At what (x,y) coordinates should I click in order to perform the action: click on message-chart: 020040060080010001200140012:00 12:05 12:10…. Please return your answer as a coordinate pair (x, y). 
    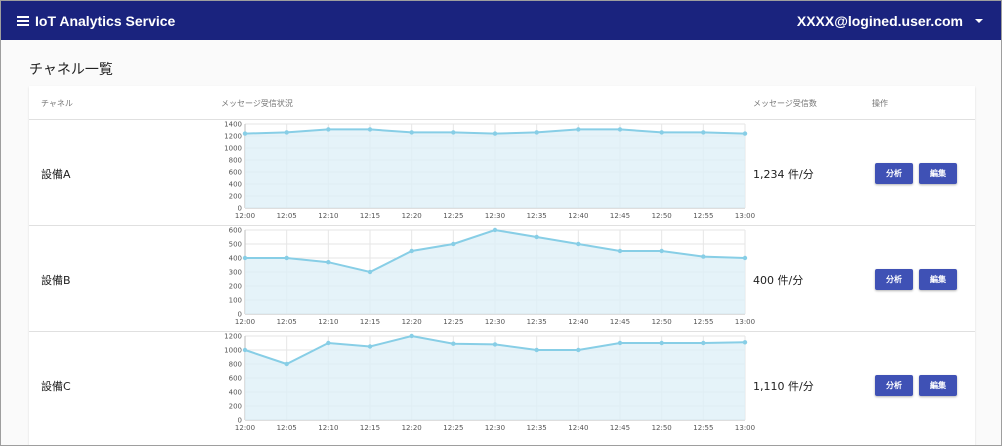
    Looking at the image, I should click on (489, 171).